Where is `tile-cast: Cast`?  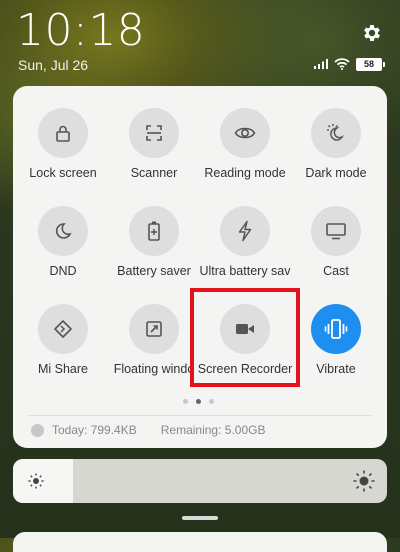 tile-cast: Cast is located at coordinates (336, 242).